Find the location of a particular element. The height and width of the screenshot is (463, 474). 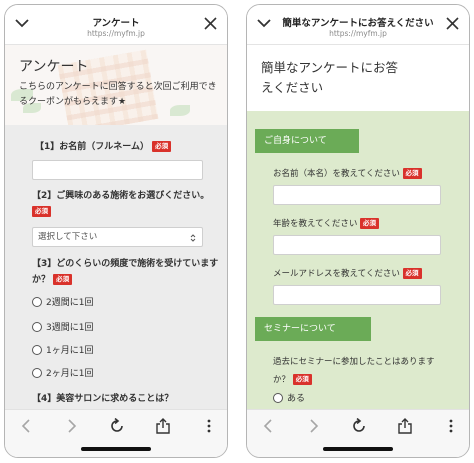

page-title: 簡単なアンケートにお答えください is located at coordinates (358, 23).